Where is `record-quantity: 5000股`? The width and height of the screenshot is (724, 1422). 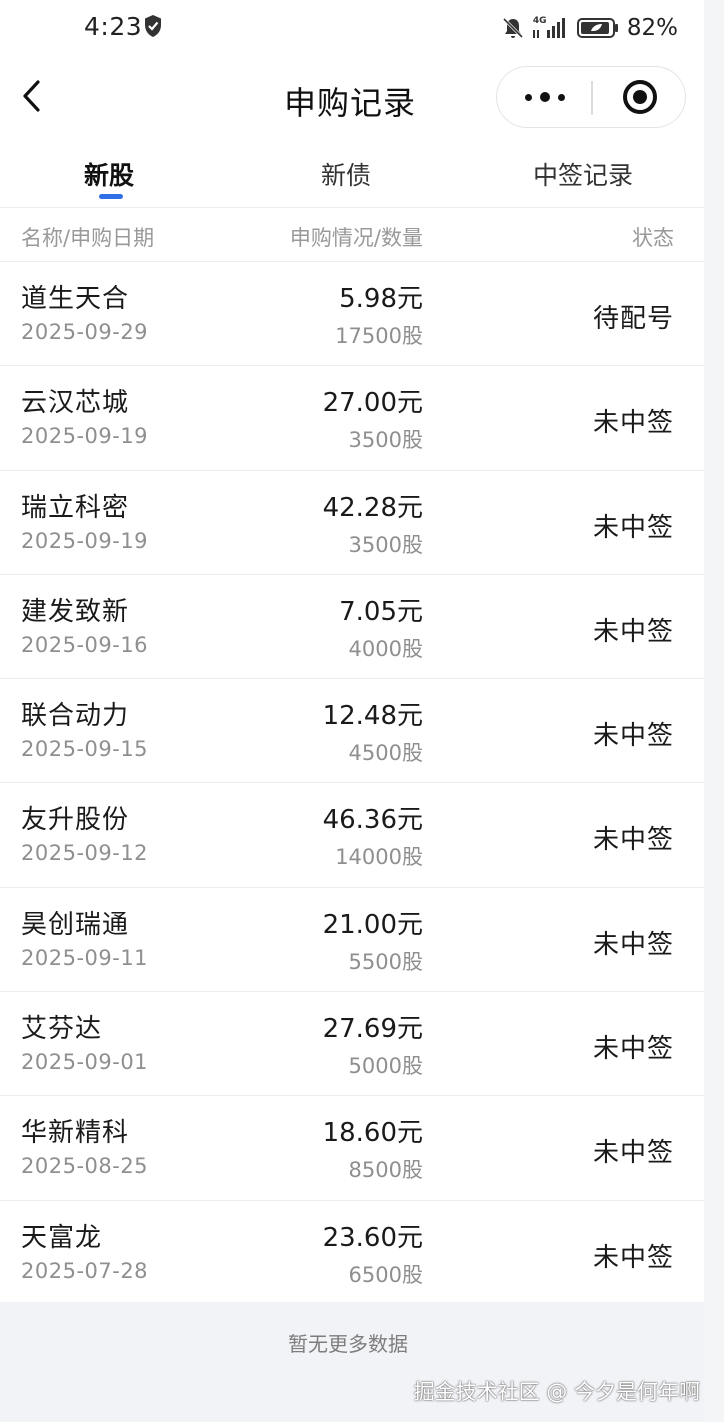
record-quantity: 5000股 is located at coordinates (385, 1066).